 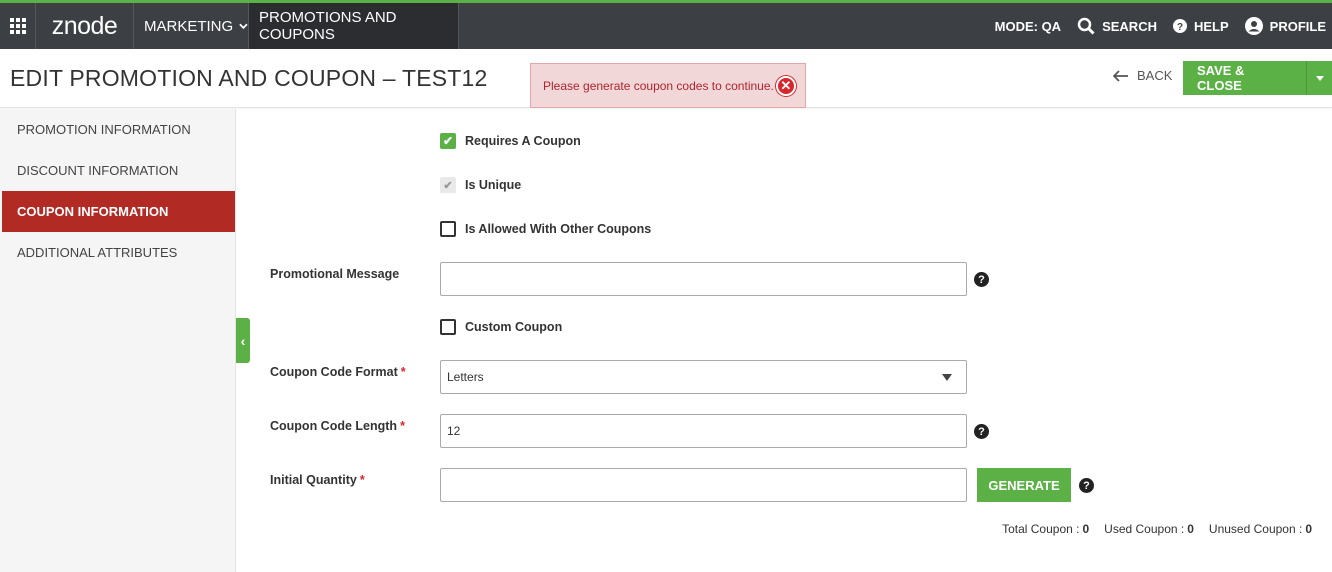 I want to click on close-alert-icon: ✕, so click(x=785, y=85).